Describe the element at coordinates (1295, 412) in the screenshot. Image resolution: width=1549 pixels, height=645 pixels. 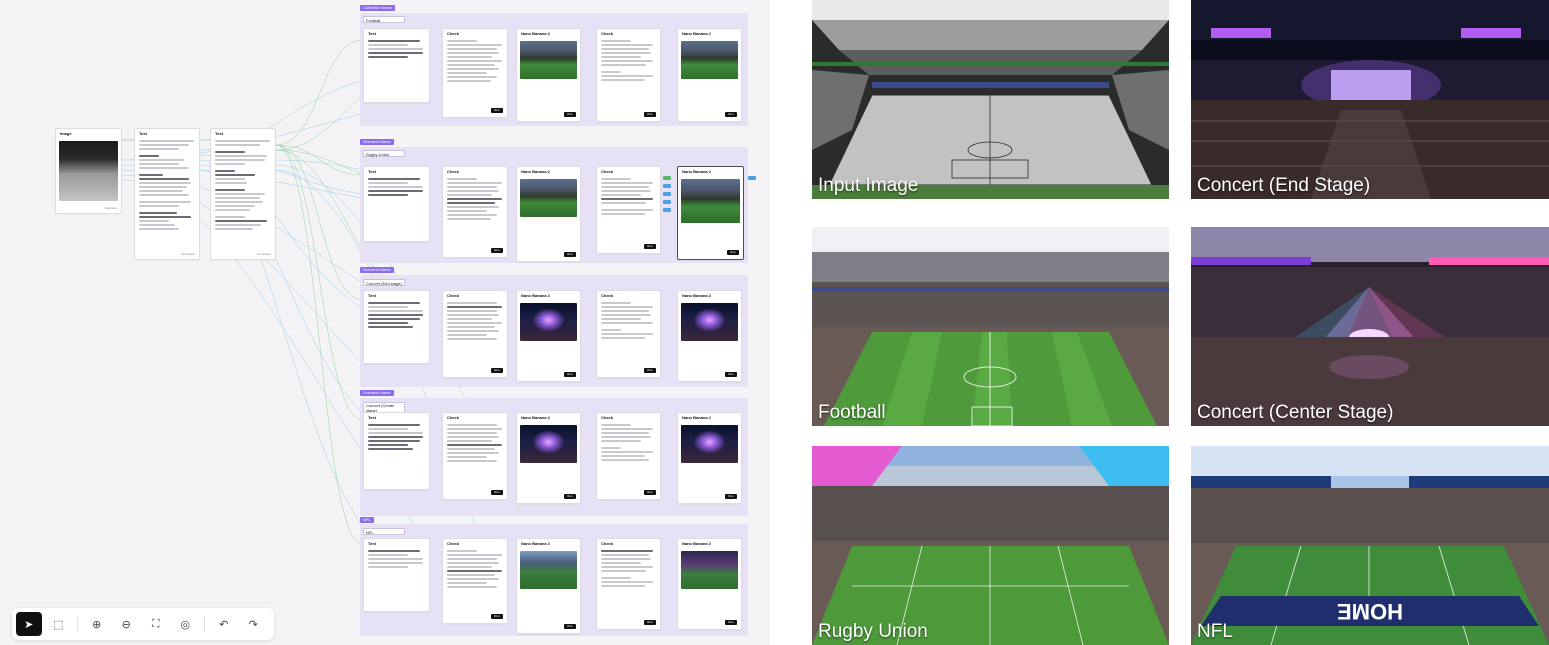
I see `tile-caption: Concert (Center Stage)` at that location.